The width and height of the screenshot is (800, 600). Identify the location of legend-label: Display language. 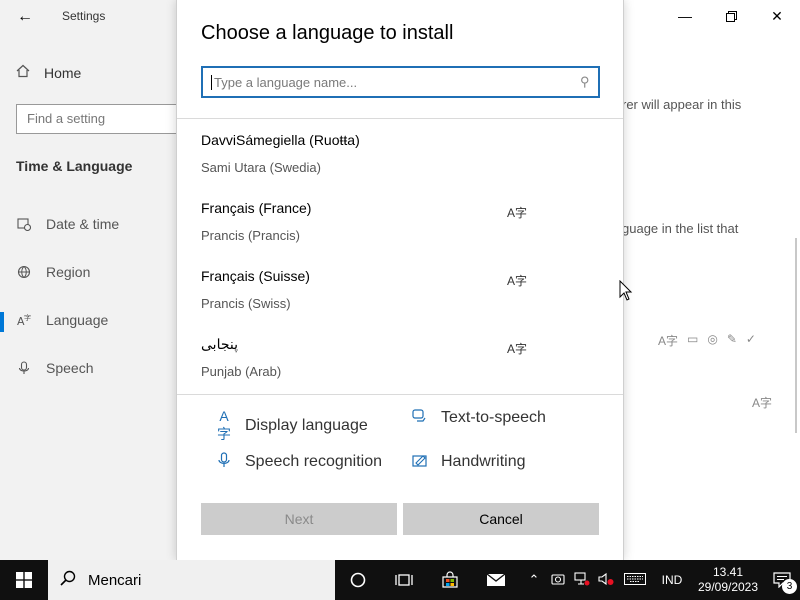
(306, 425).